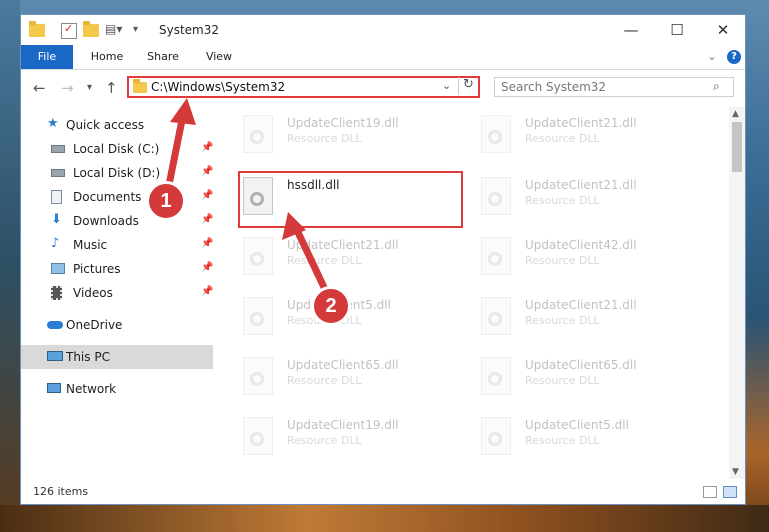 The width and height of the screenshot is (769, 532). What do you see at coordinates (111, 88) in the screenshot?
I see `up-arrow-icon: ↑` at bounding box center [111, 88].